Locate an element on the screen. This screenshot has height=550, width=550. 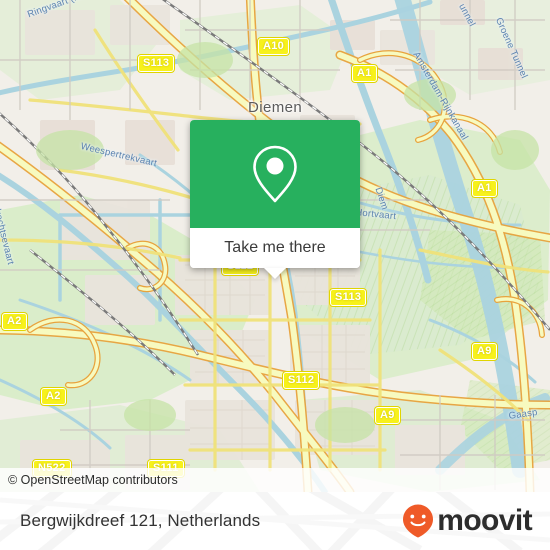
take-me-there-button: Take me there is located at coordinates (275, 248).